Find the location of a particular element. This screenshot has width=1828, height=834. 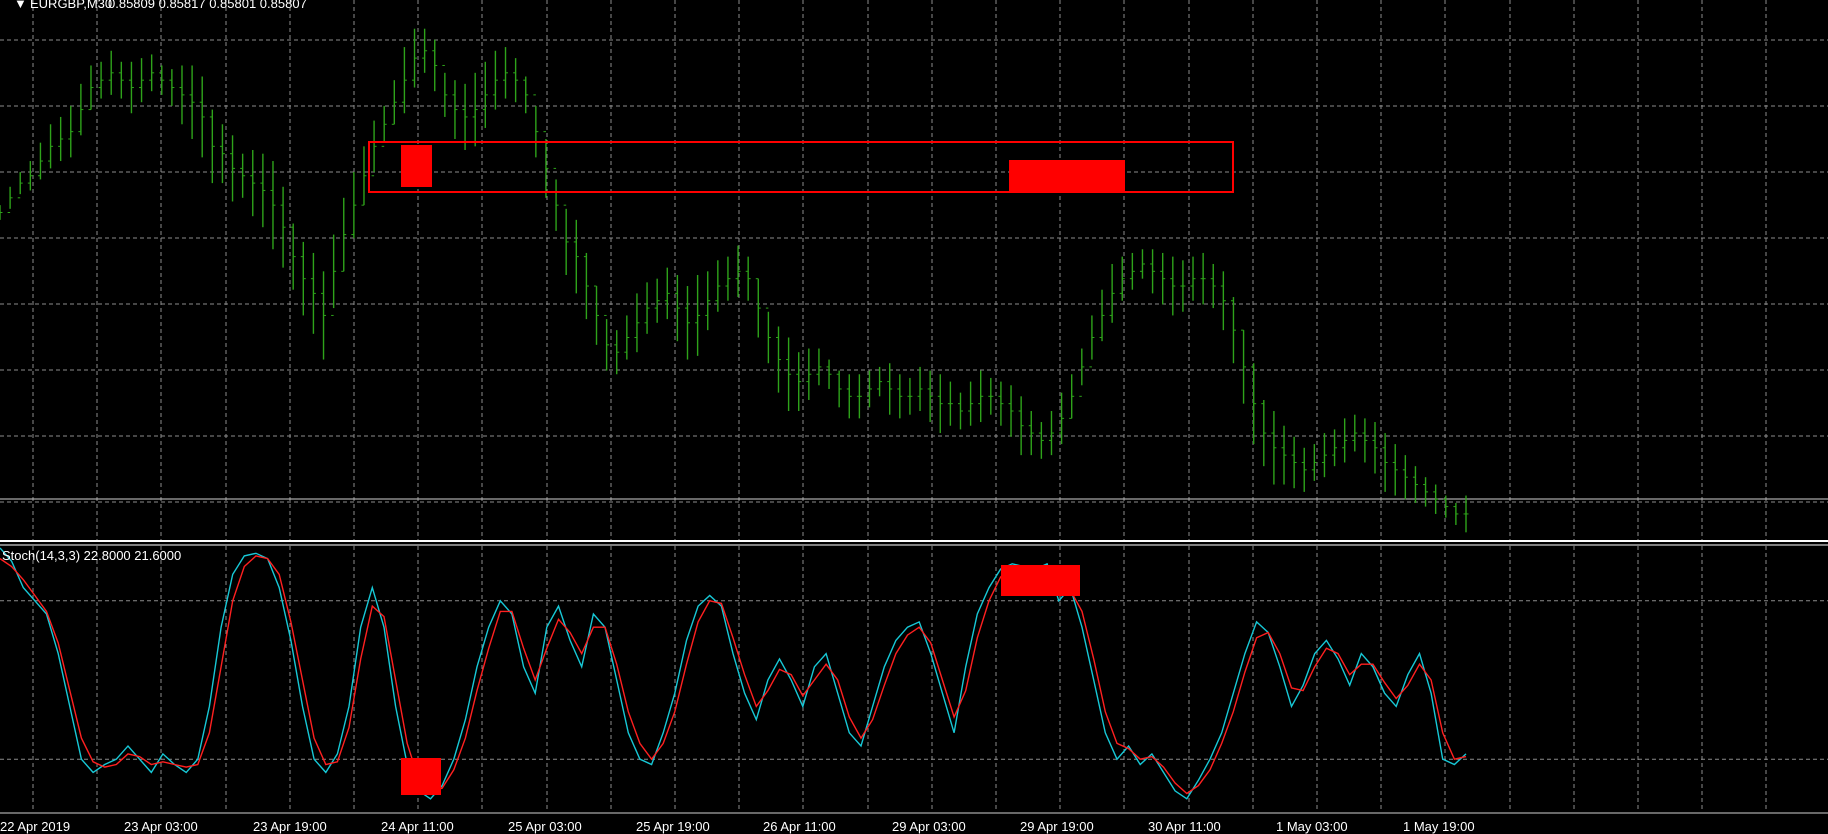

ohlc-values: 0.85809 0.85817 0.85801 0.85807 is located at coordinates (207, 5).